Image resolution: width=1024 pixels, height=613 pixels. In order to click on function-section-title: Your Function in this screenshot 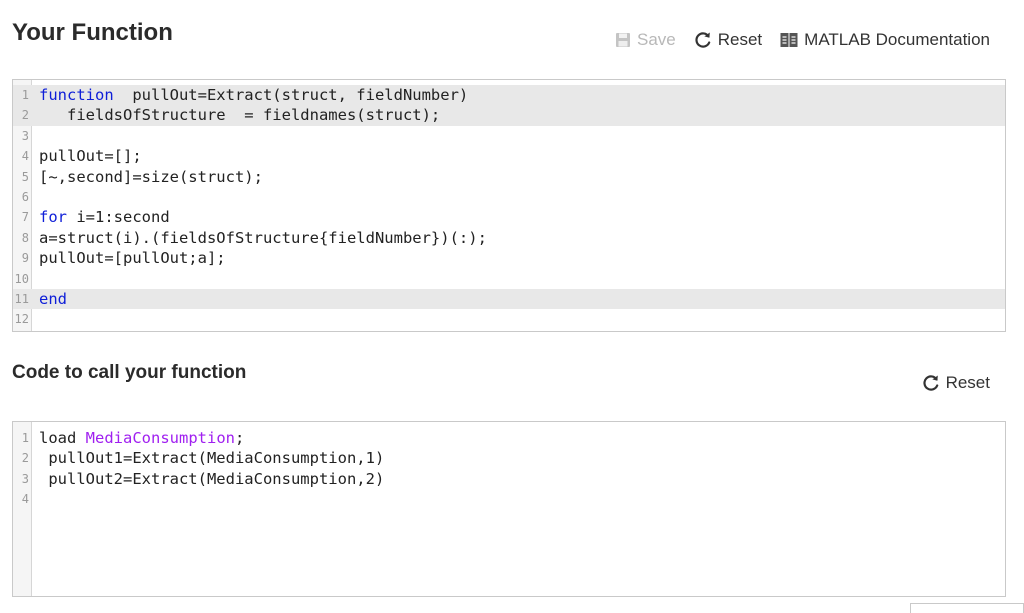, I will do `click(92, 32)`.